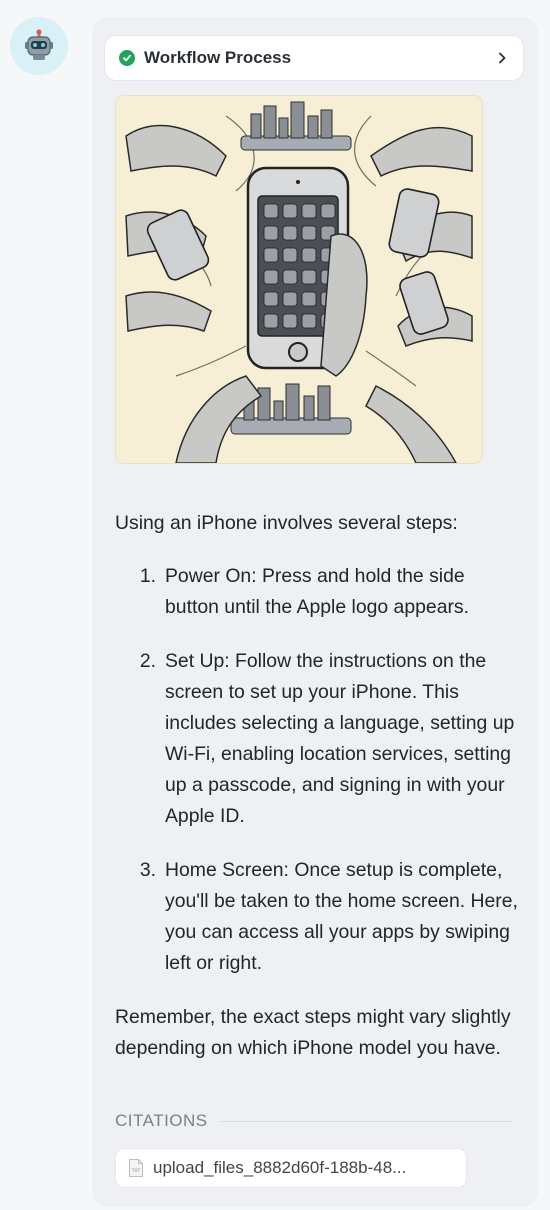 The width and height of the screenshot is (550, 1210). What do you see at coordinates (147, 661) in the screenshot?
I see `step-number: 2.` at bounding box center [147, 661].